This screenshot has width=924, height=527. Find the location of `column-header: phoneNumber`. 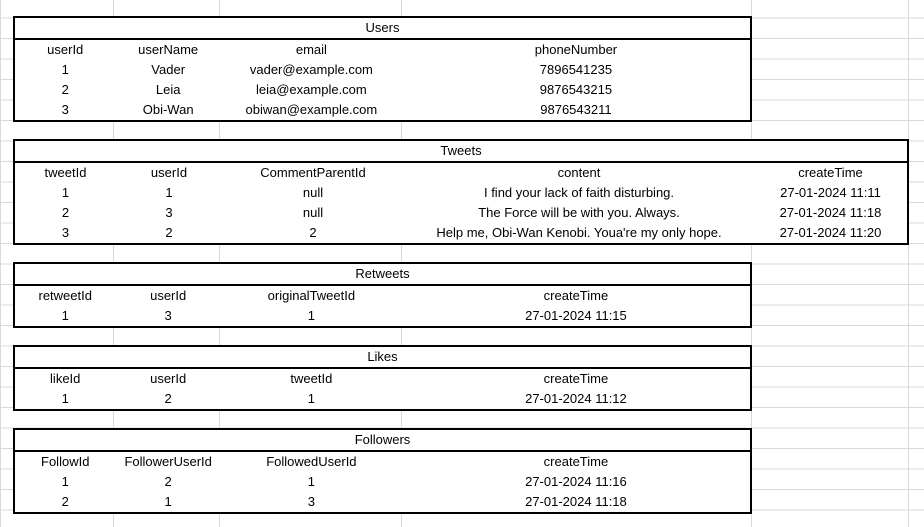

column-header: phoneNumber is located at coordinates (576, 50).